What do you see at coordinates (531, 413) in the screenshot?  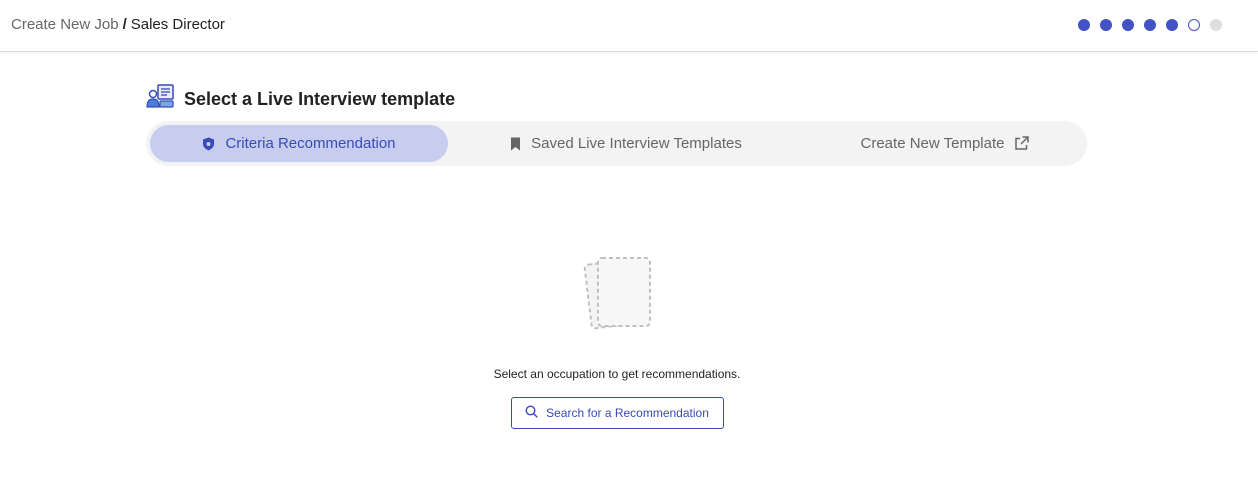 I see `search-icon` at bounding box center [531, 413].